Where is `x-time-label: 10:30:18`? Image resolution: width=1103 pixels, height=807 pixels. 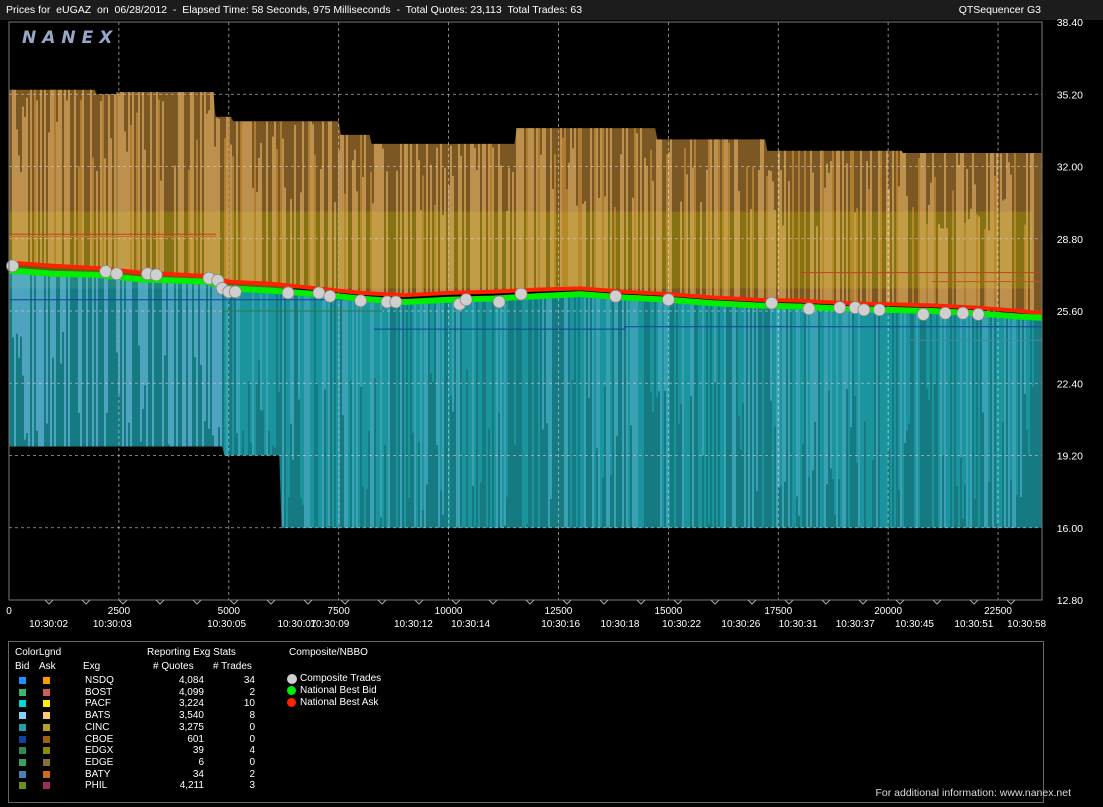 x-time-label: 10:30:18 is located at coordinates (620, 624).